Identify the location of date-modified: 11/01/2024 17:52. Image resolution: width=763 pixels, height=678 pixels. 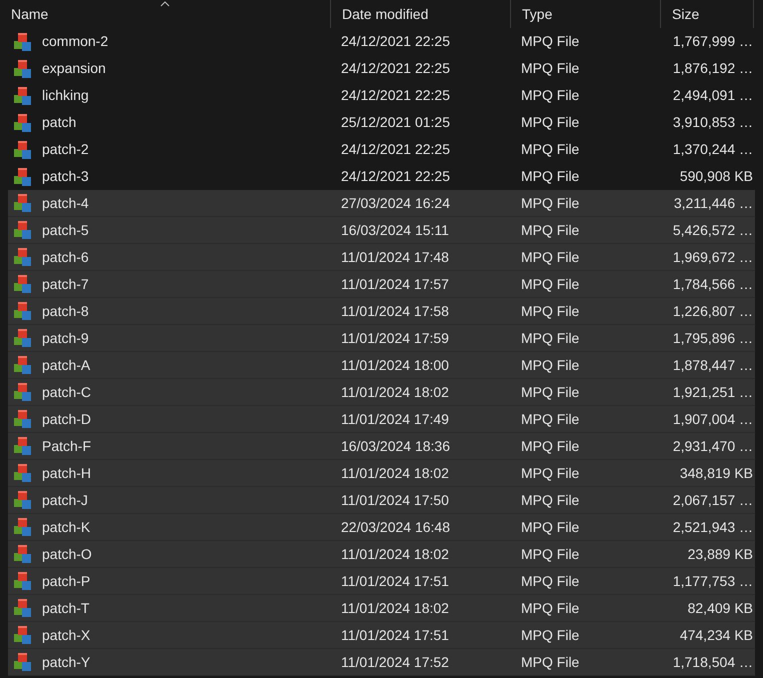
(395, 662).